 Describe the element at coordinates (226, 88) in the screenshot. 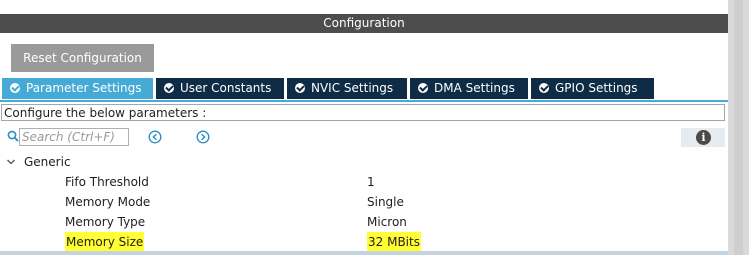

I see `tab-label: User Constants` at that location.